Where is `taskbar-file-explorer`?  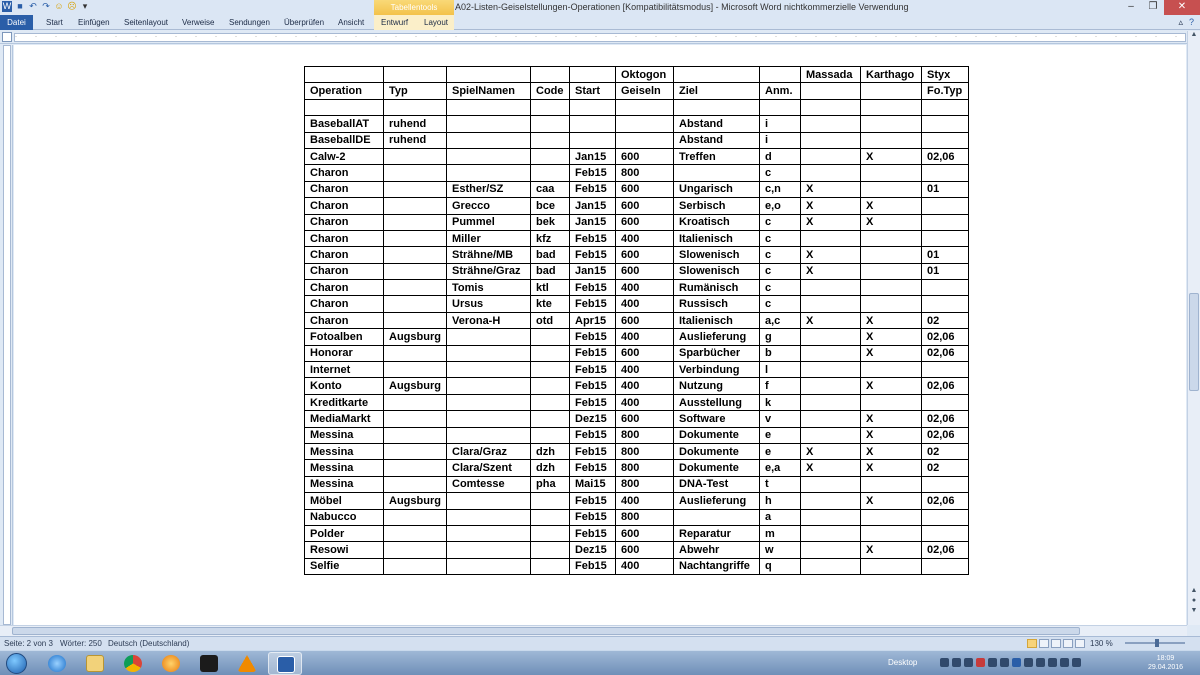
taskbar-file-explorer is located at coordinates (95, 663).